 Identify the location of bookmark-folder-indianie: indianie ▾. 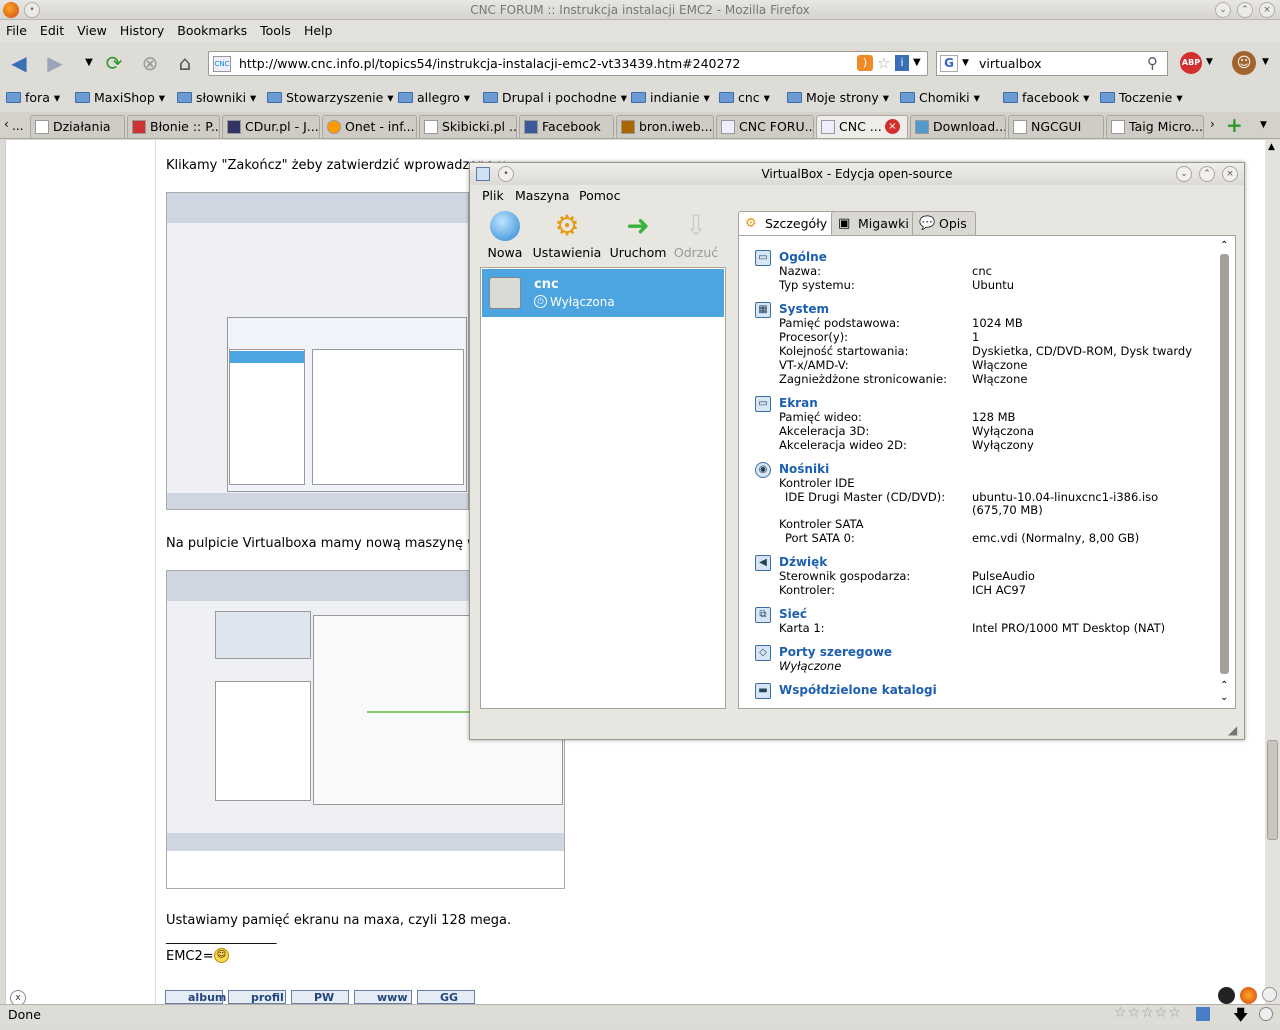
(670, 97).